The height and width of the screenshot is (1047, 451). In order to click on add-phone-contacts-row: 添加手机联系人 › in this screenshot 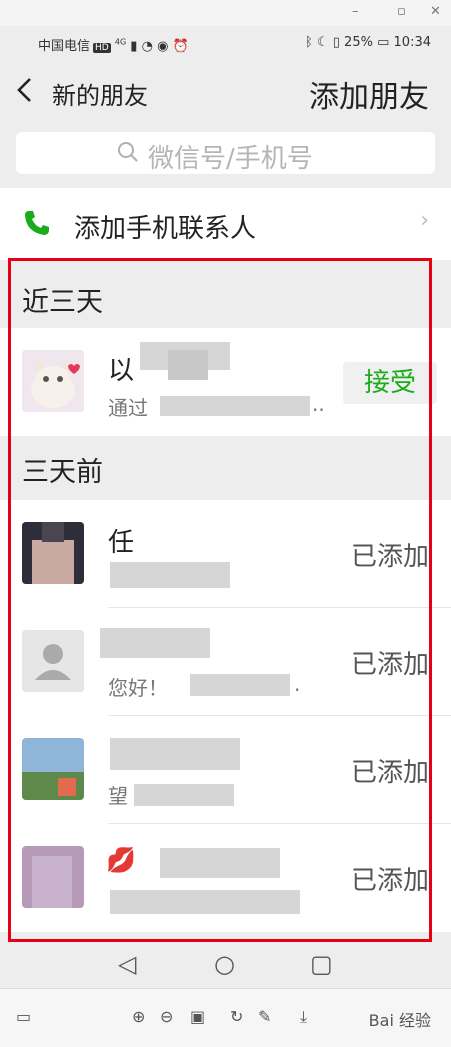, I will do `click(225, 224)`.